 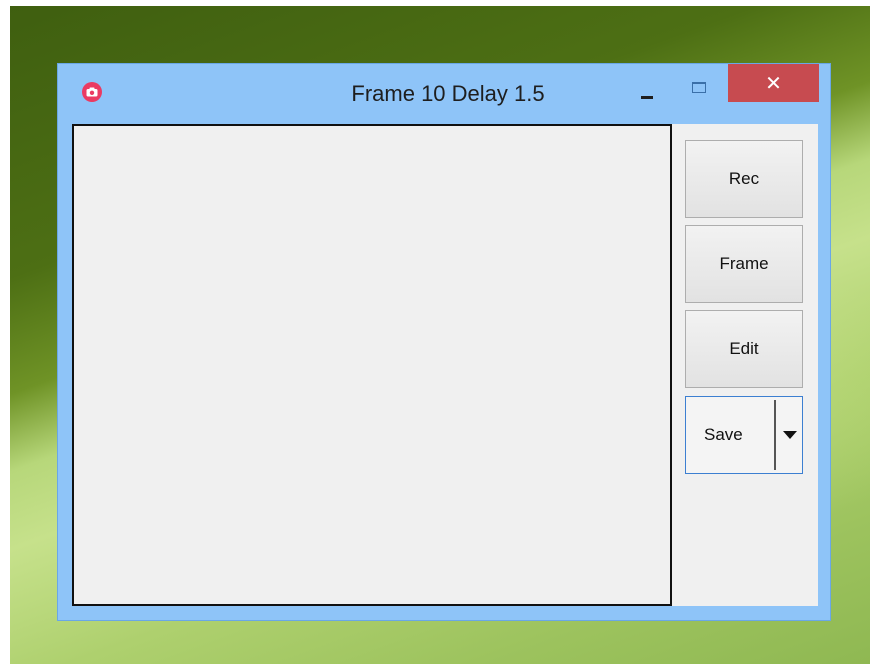 I want to click on control-panel: Rec Frame Edit Save, so click(x=745, y=365).